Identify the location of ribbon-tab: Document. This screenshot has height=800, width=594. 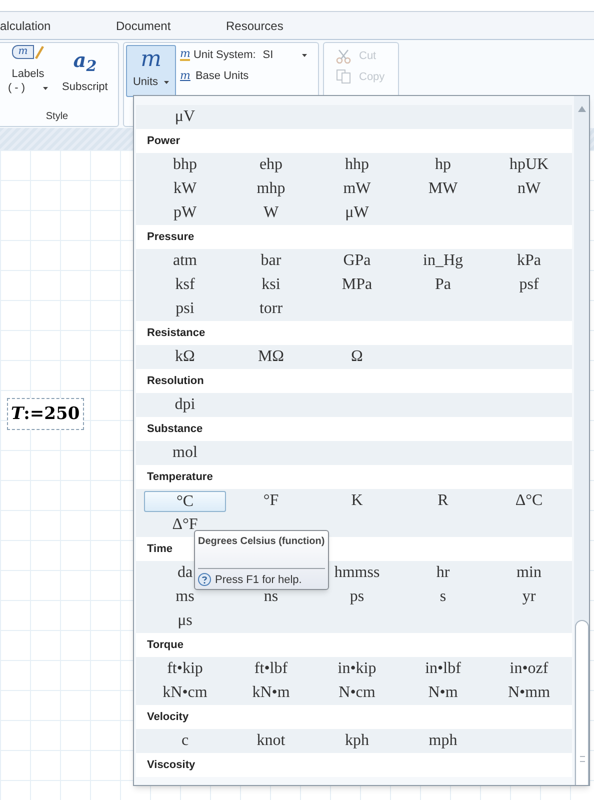
(158, 25).